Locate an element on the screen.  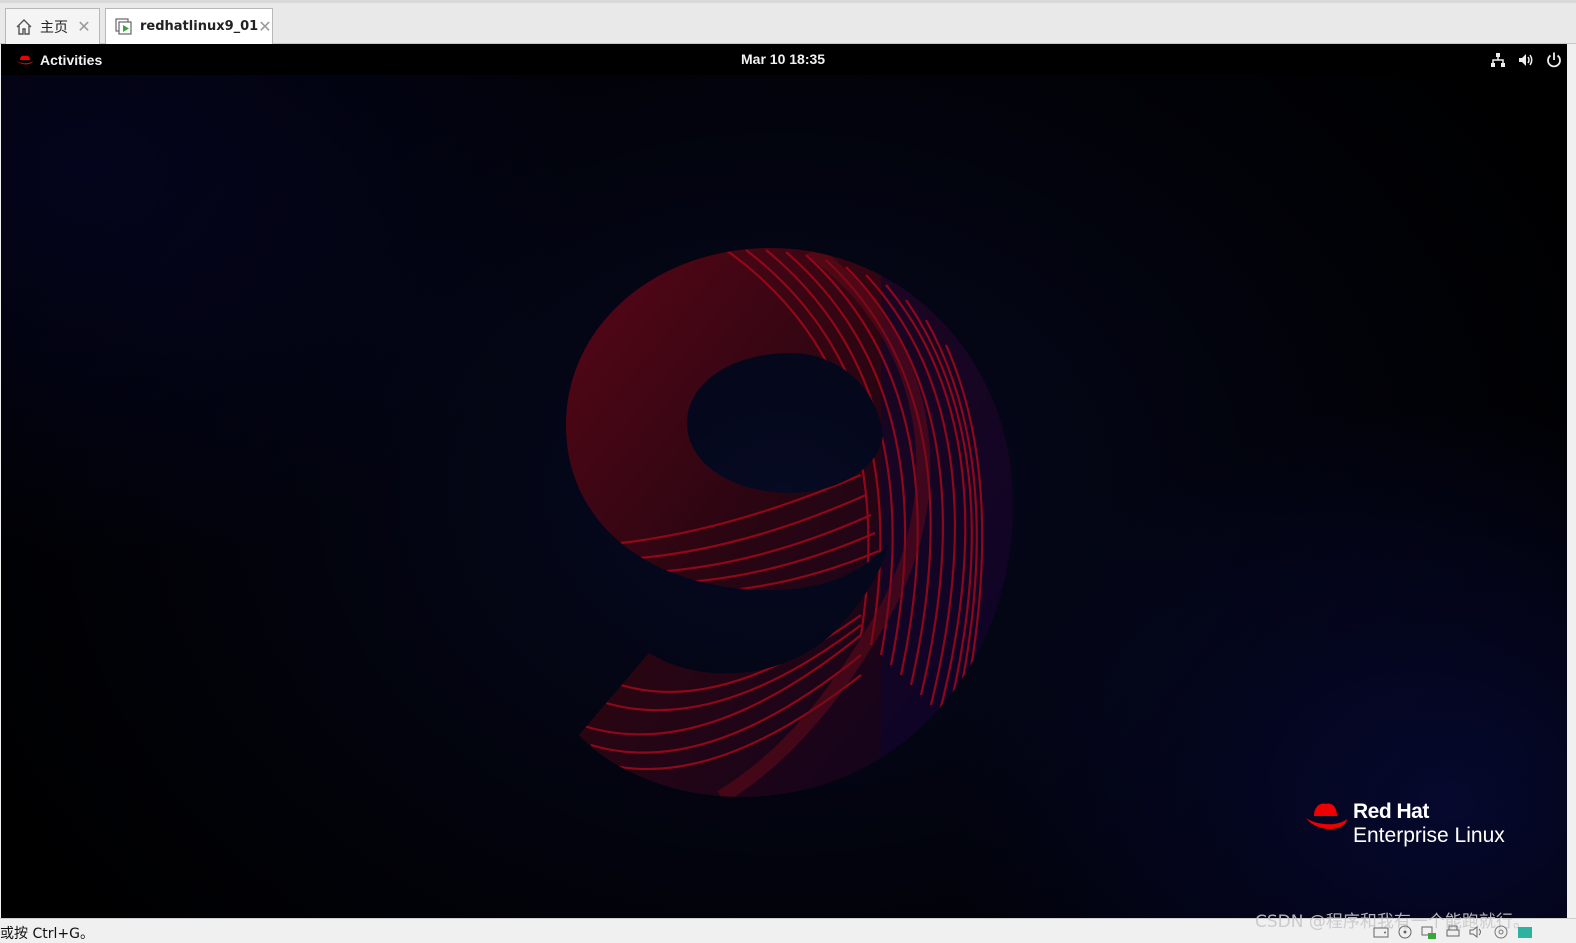
activities-button: Activities is located at coordinates (59, 59).